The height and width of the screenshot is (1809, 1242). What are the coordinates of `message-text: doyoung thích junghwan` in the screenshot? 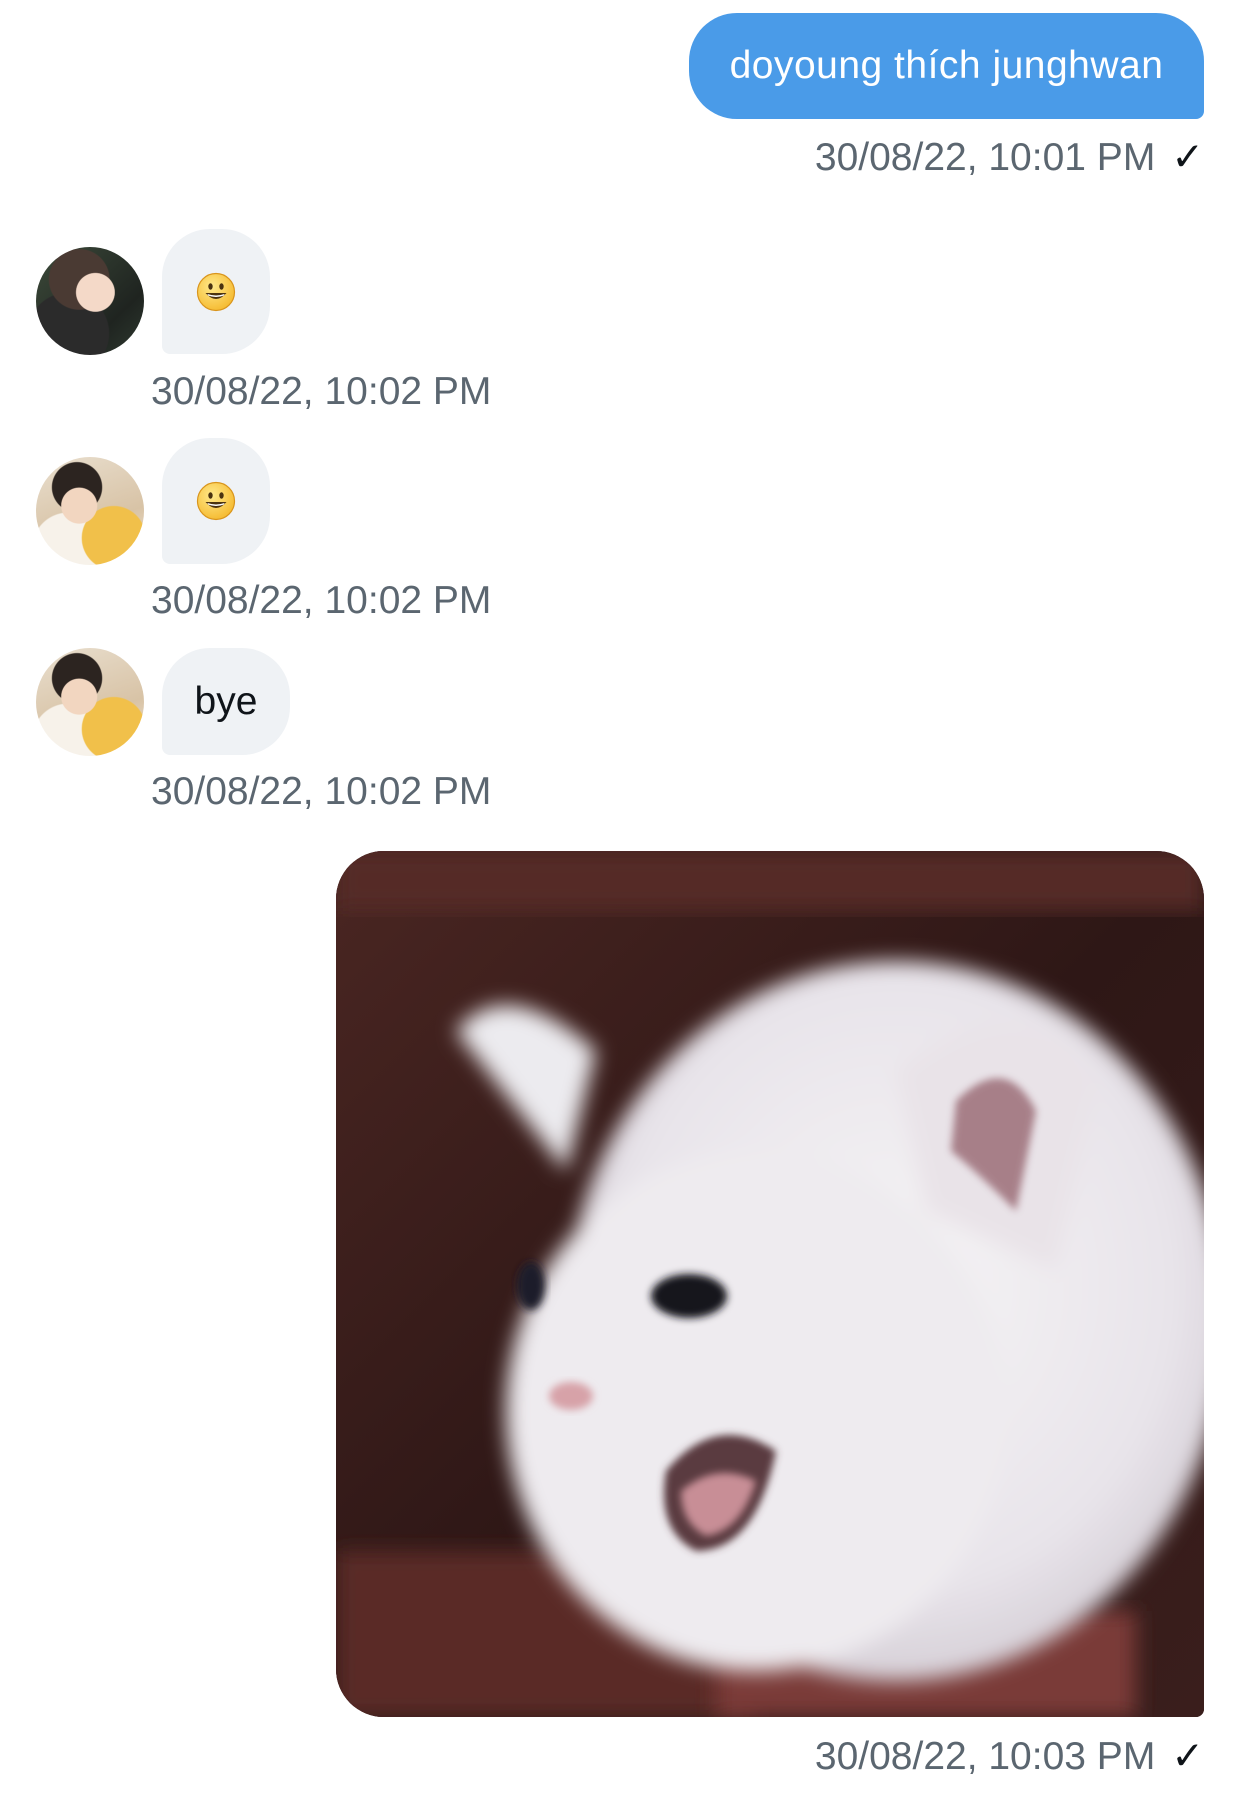 It's located at (946, 65).